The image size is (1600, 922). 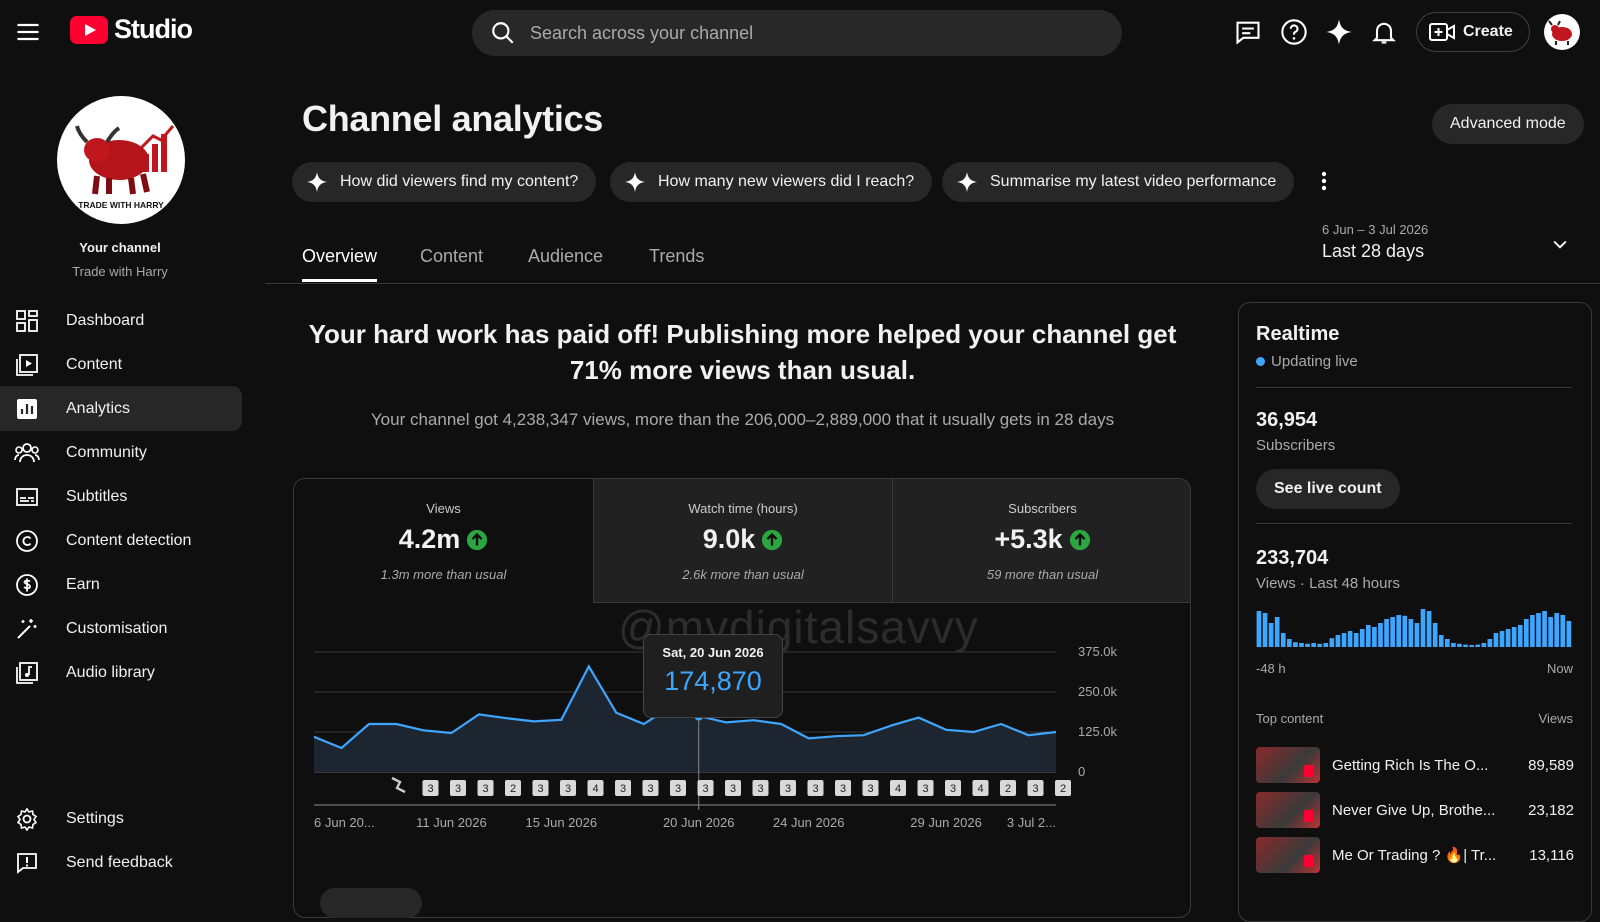 I want to click on feedback-icon, so click(x=27, y=863).